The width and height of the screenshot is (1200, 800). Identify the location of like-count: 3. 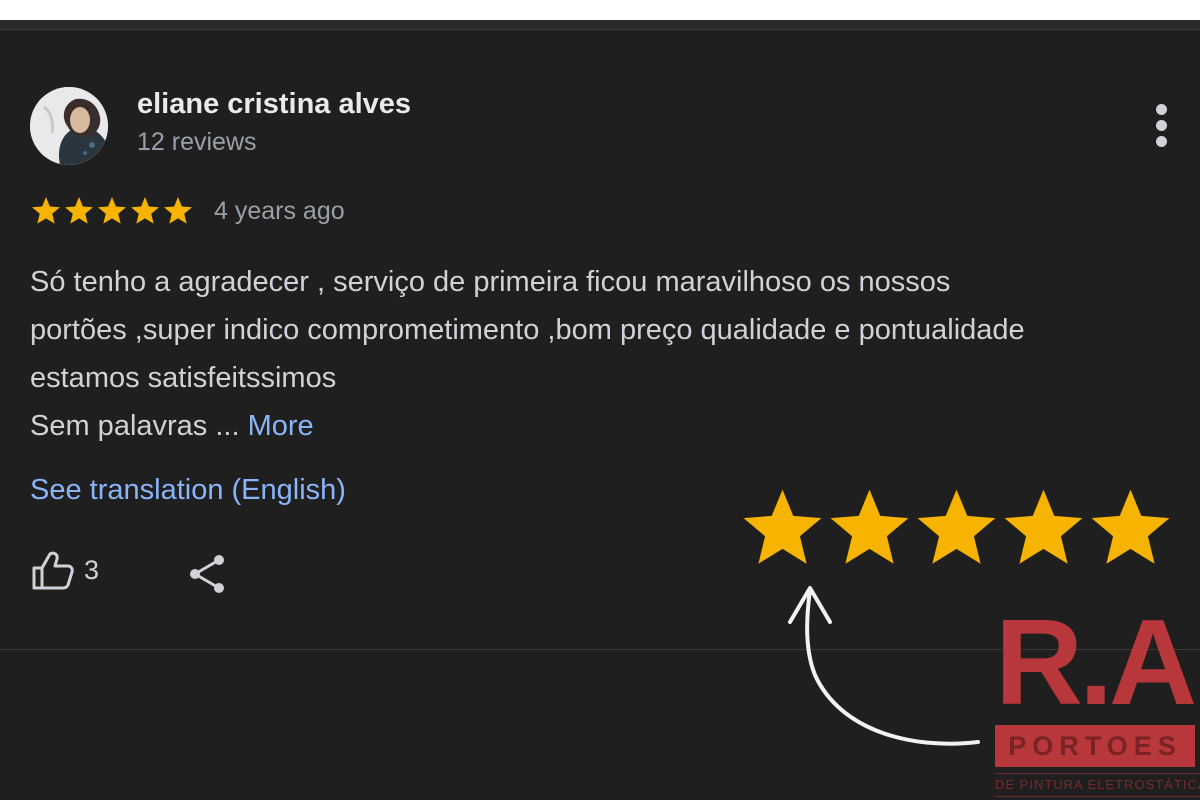
(92, 569).